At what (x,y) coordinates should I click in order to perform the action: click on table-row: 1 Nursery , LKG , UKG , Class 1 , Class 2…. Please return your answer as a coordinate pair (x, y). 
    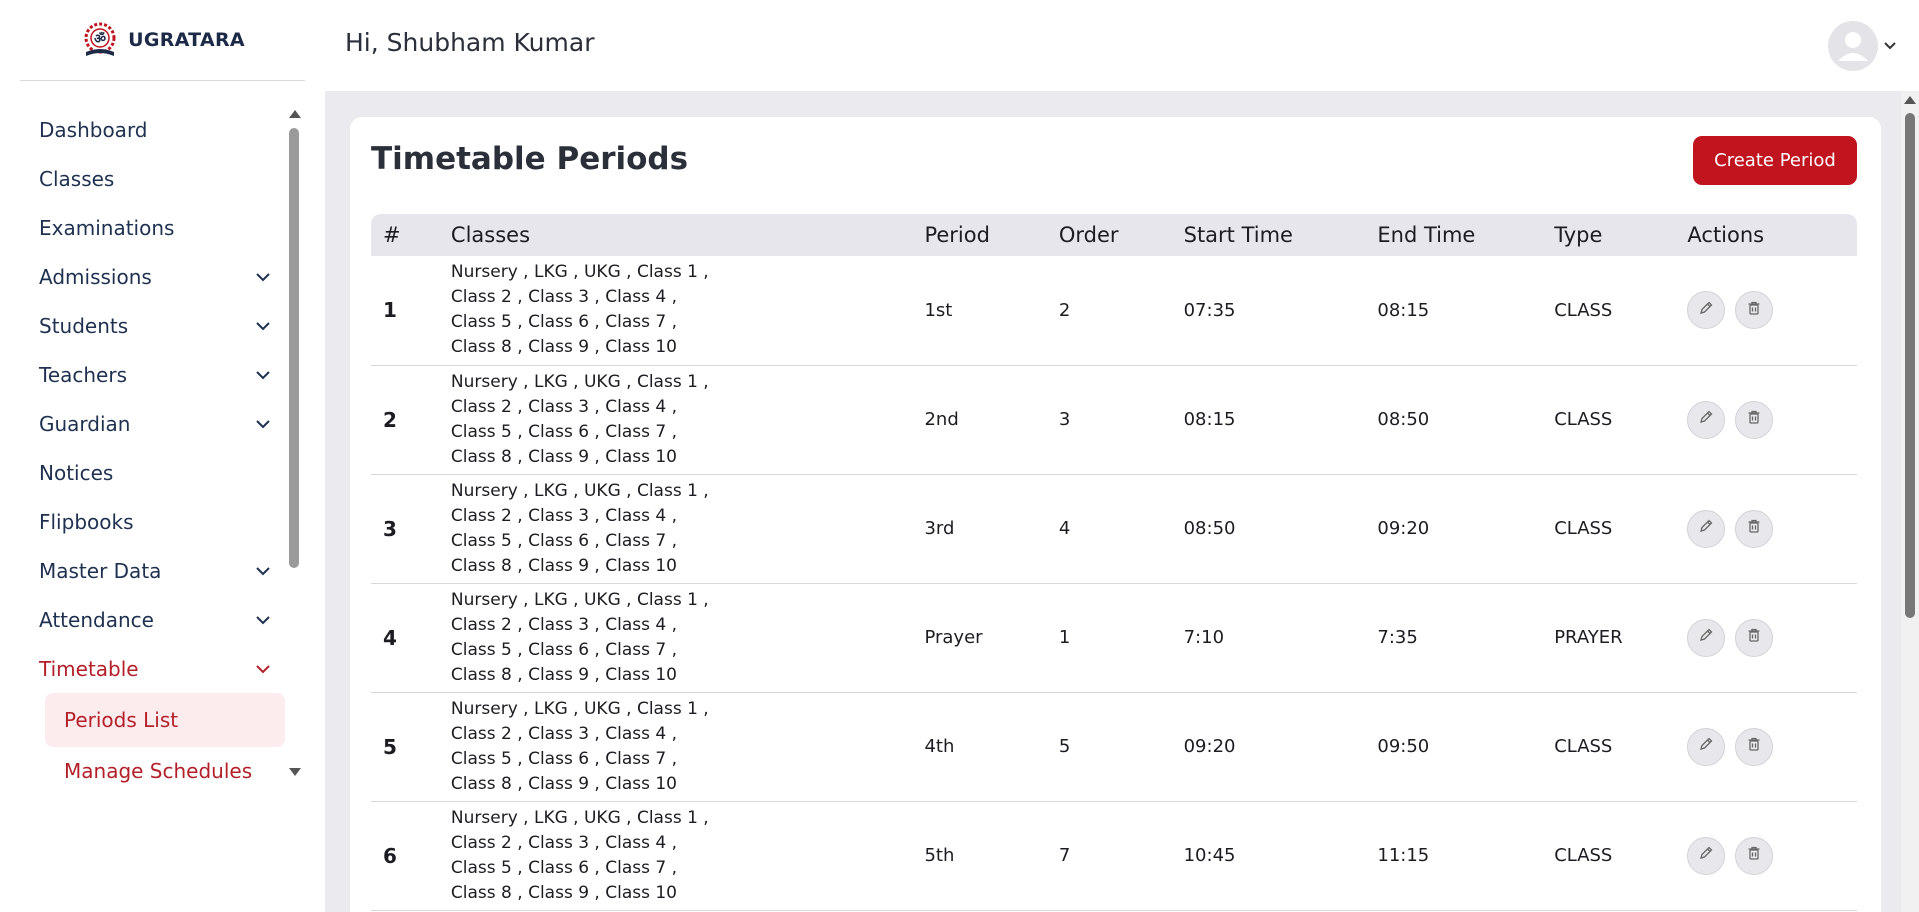
    Looking at the image, I should click on (1114, 311).